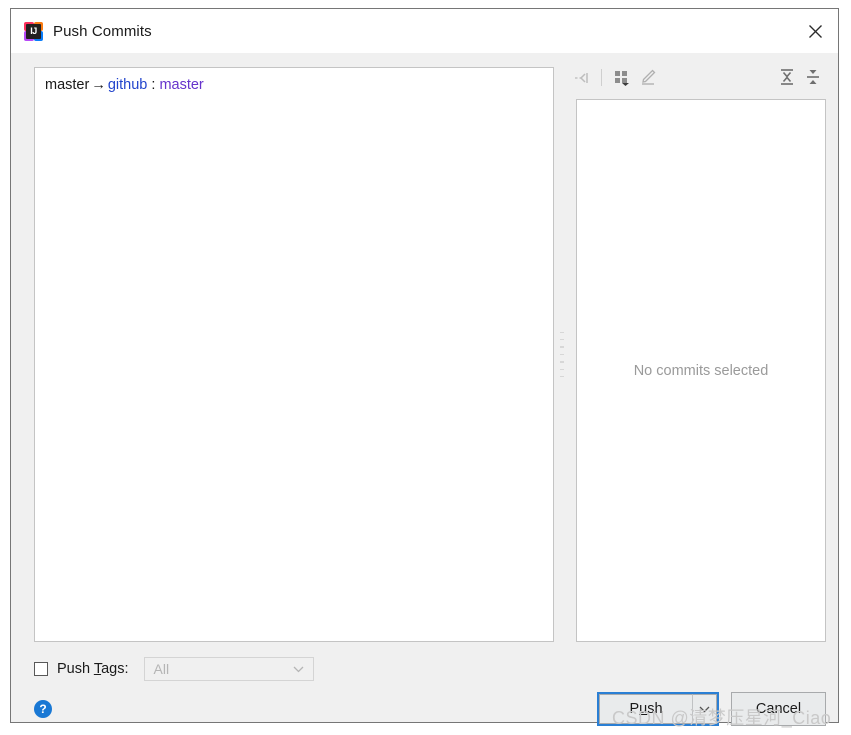  What do you see at coordinates (128, 85) in the screenshot?
I see `remote-name-link: github` at bounding box center [128, 85].